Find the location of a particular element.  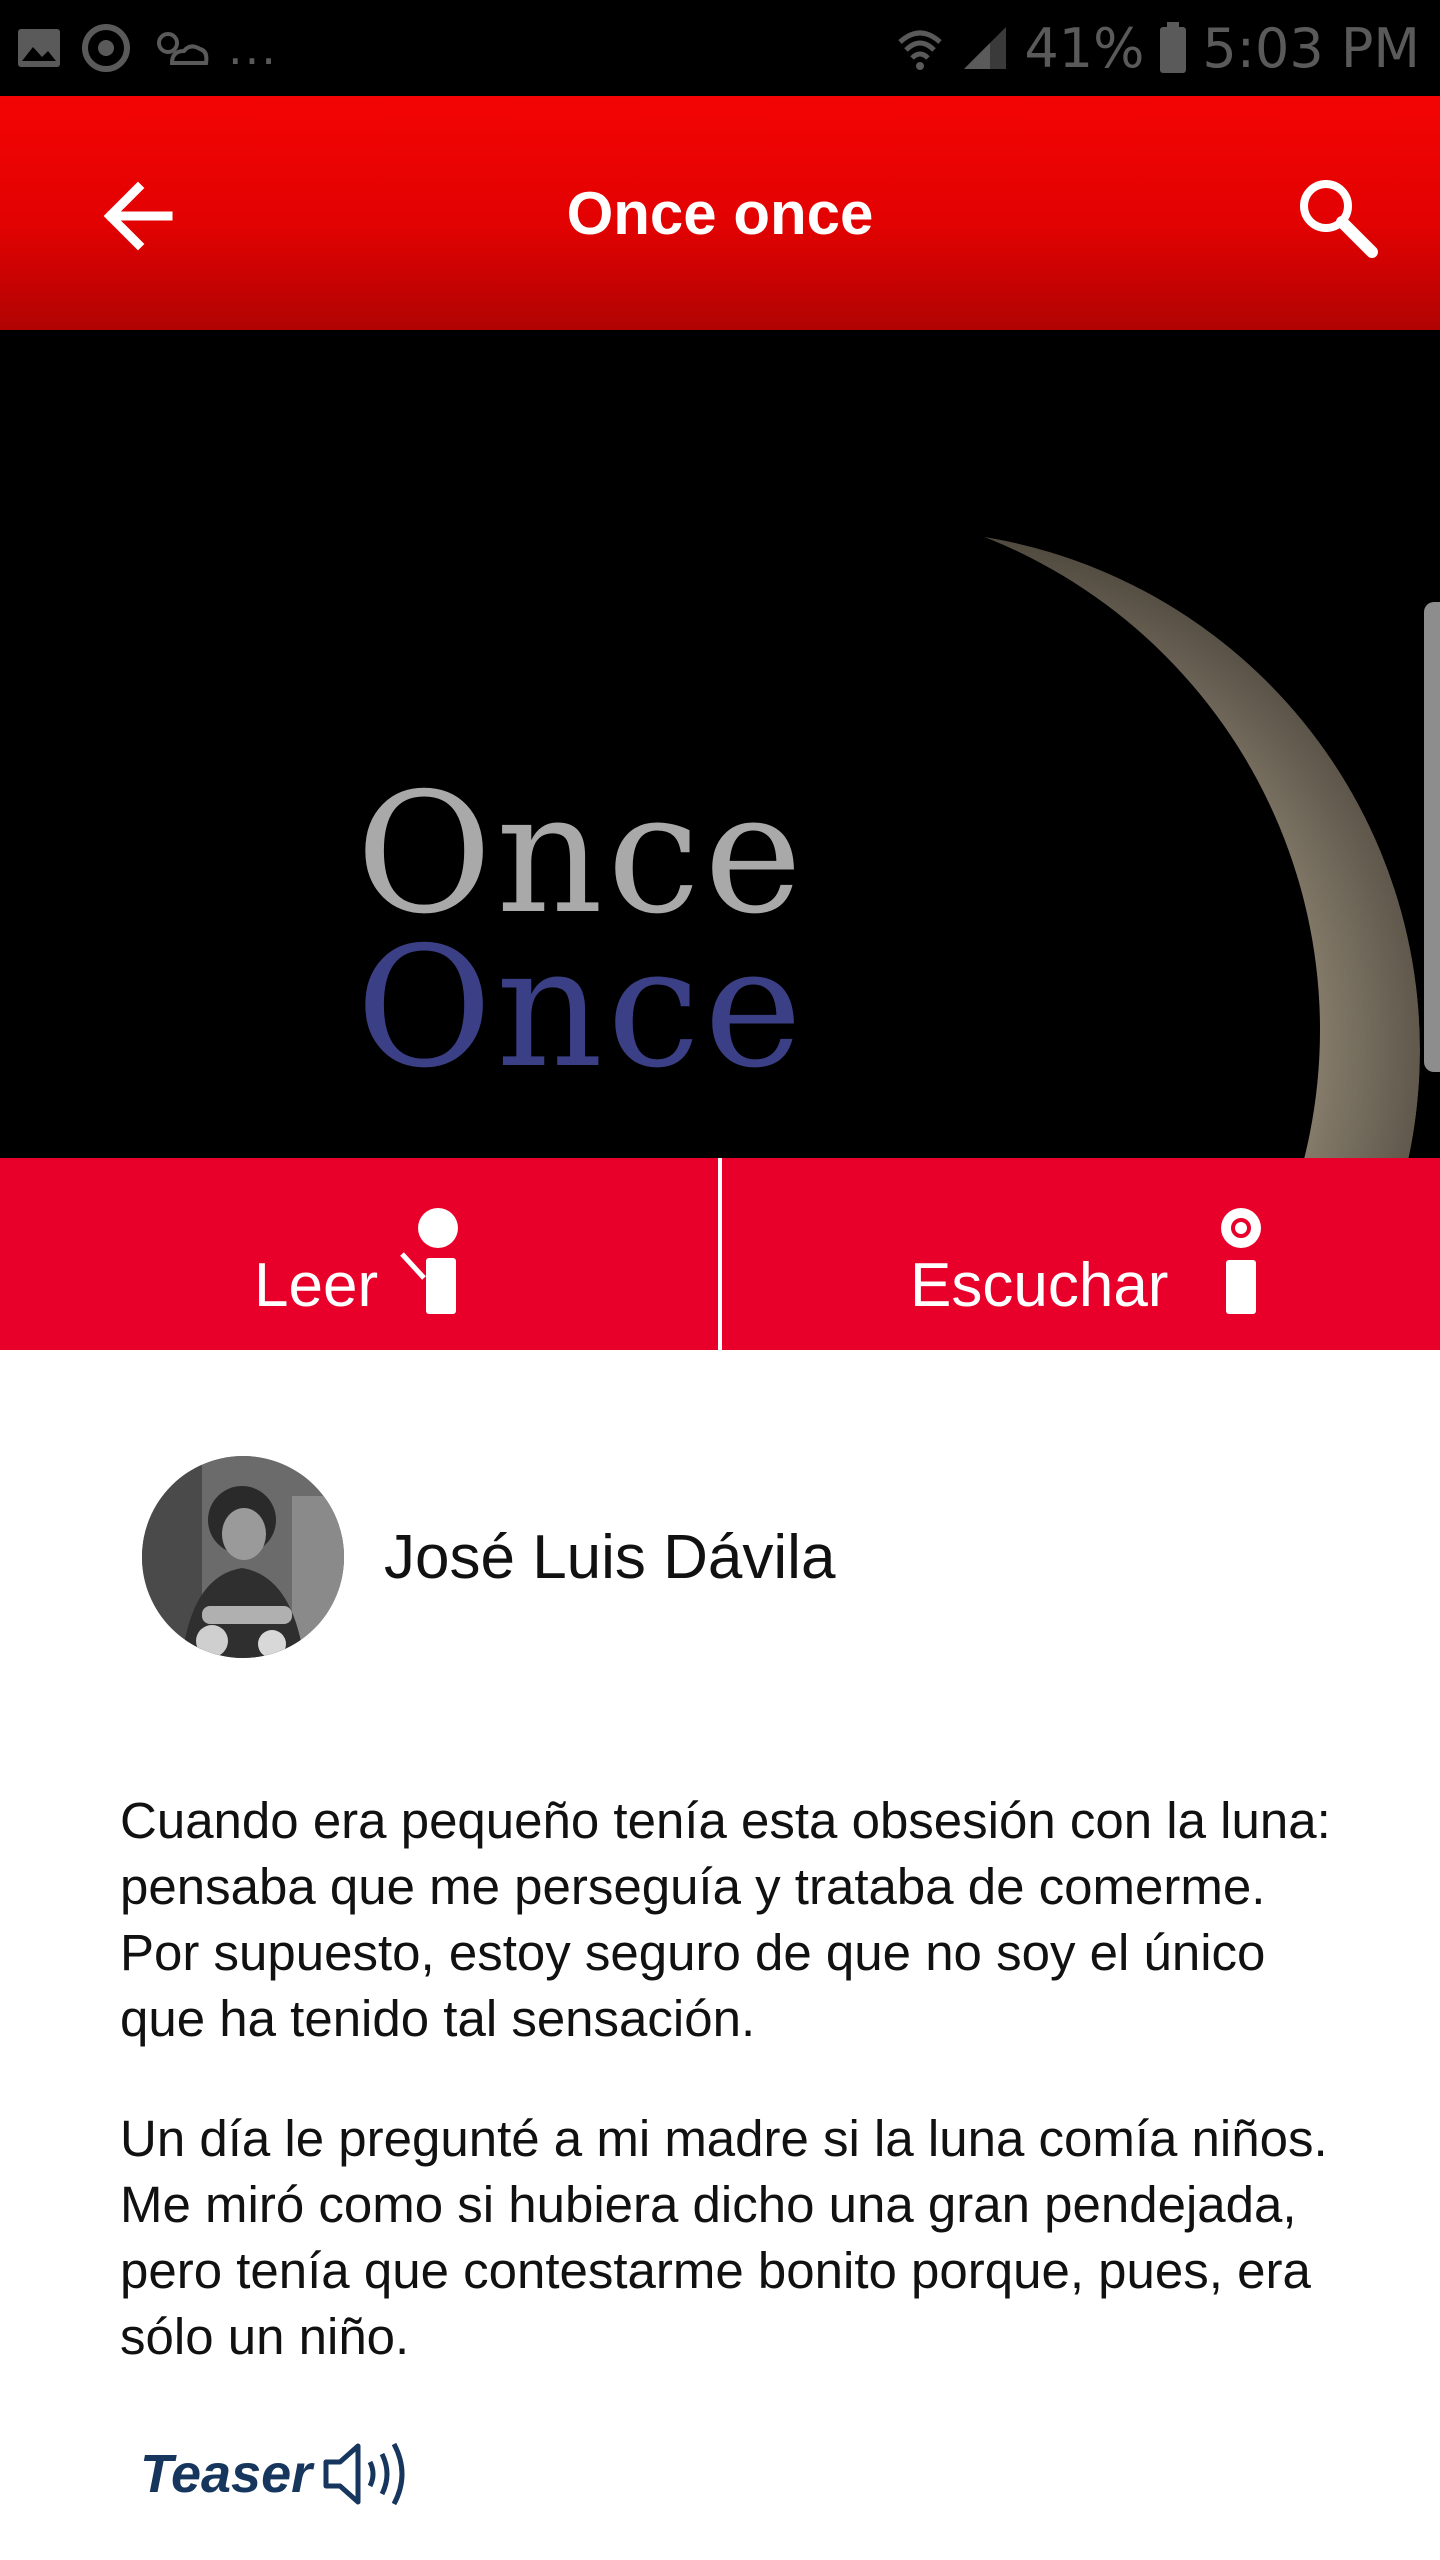

reader-icon is located at coordinates (429, 1261).